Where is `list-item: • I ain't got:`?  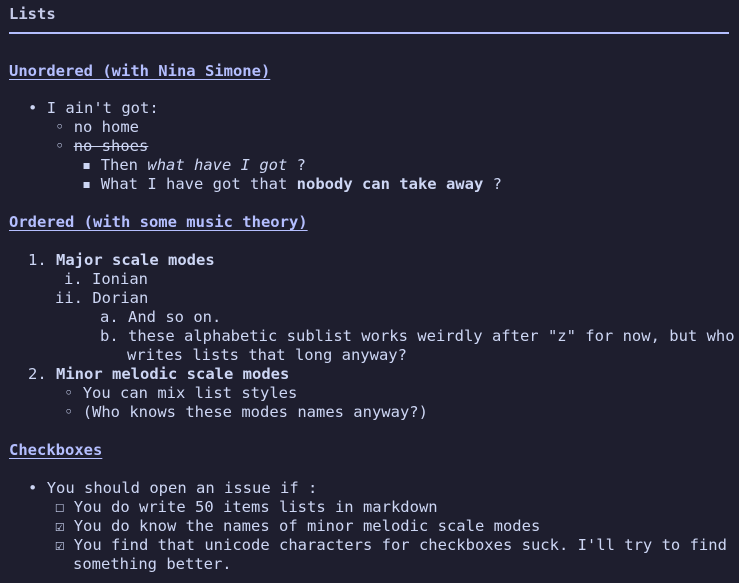
list-item: • I ain't got: is located at coordinates (93, 108).